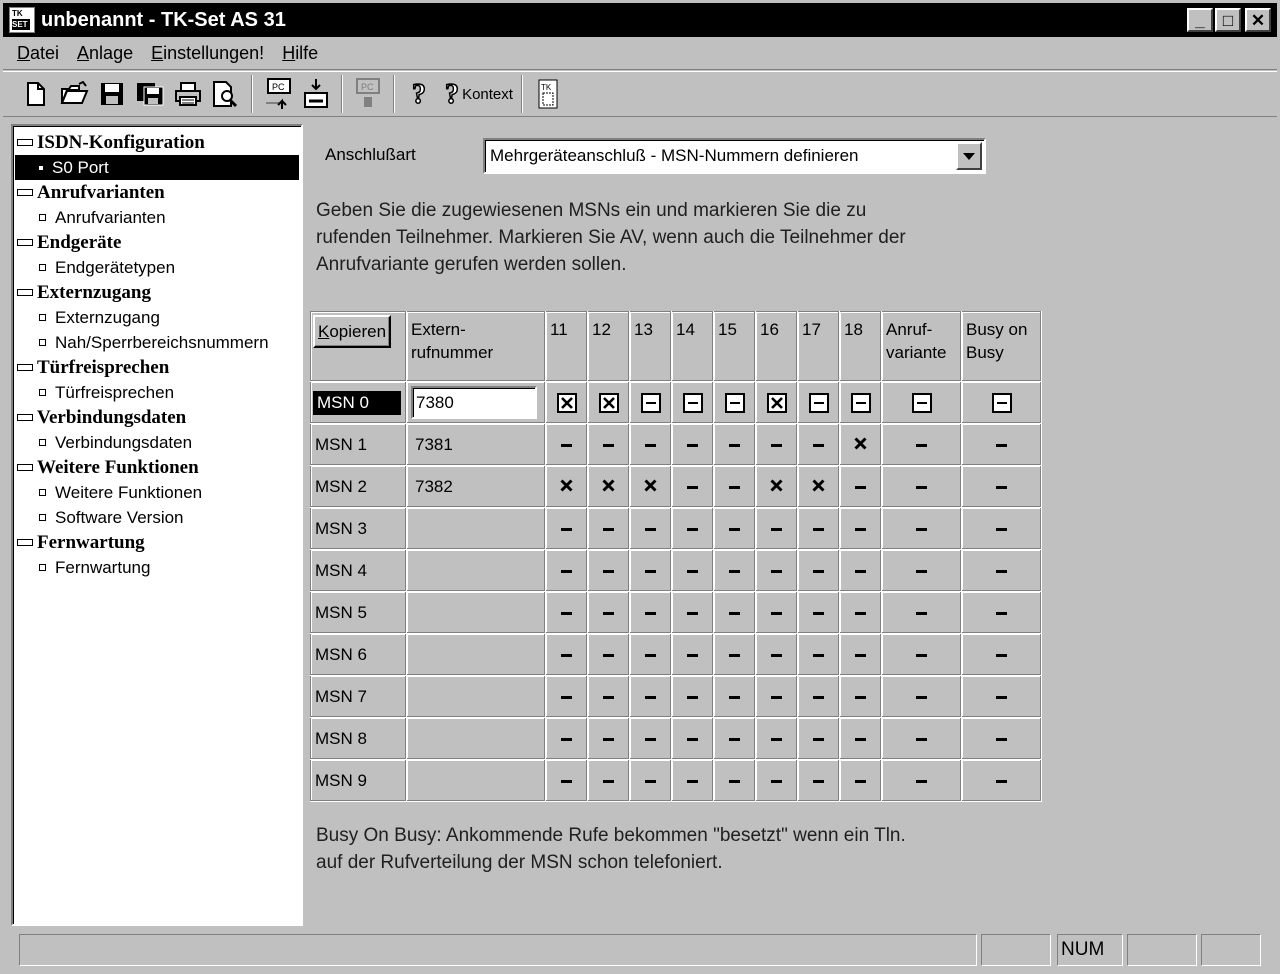 The image size is (1280, 974). What do you see at coordinates (188, 94) in the screenshot?
I see `print-icon` at bounding box center [188, 94].